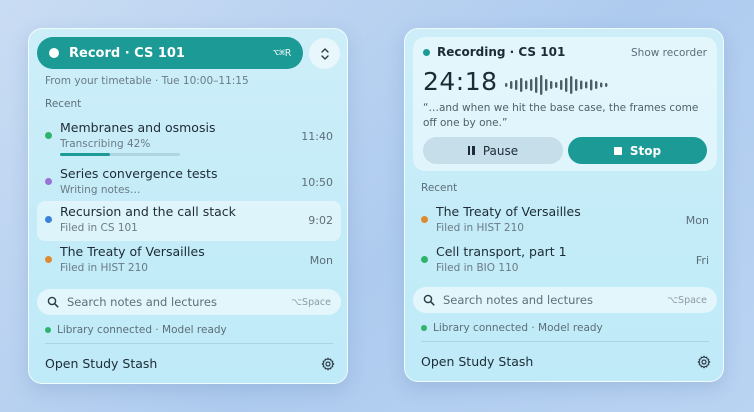  Describe the element at coordinates (500, 150) in the screenshot. I see `pause-label: Pause` at that location.